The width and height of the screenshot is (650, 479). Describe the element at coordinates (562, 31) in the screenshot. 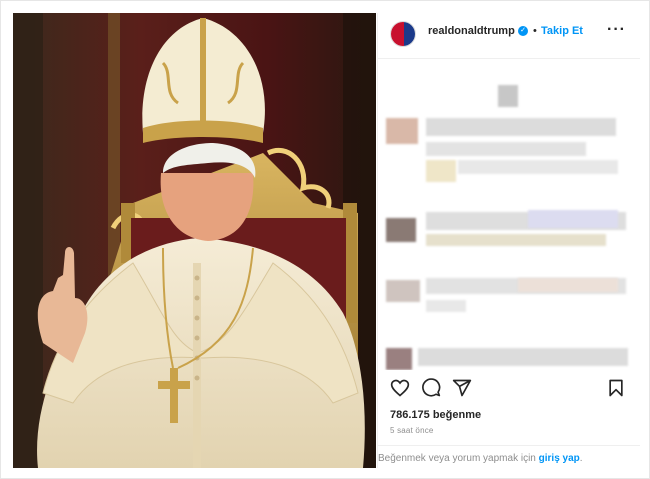

I see `follow-button: Takip Et` at that location.